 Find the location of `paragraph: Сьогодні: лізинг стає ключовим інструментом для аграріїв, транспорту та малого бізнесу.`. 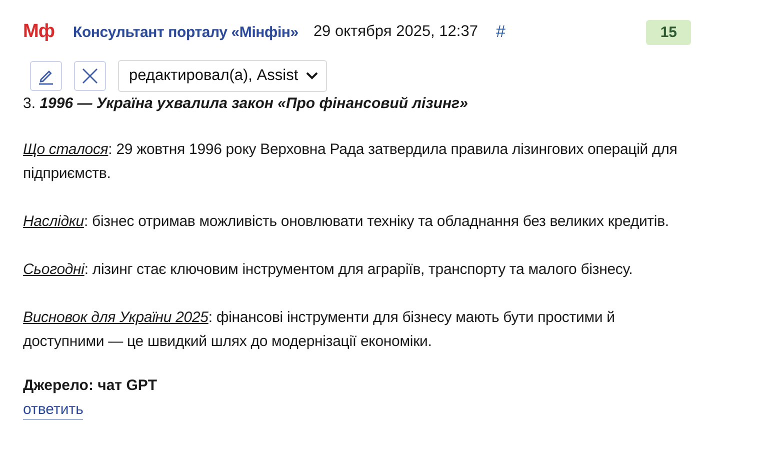

paragraph: Сьогодні: лізинг стає ключовим інструментом для аграріїв, транспорту та малого бізнесу. is located at coordinates (328, 270).